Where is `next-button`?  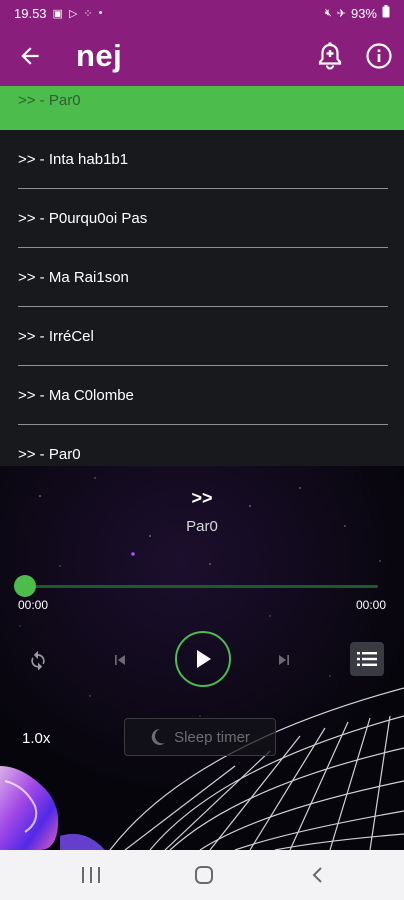 next-button is located at coordinates (284, 660).